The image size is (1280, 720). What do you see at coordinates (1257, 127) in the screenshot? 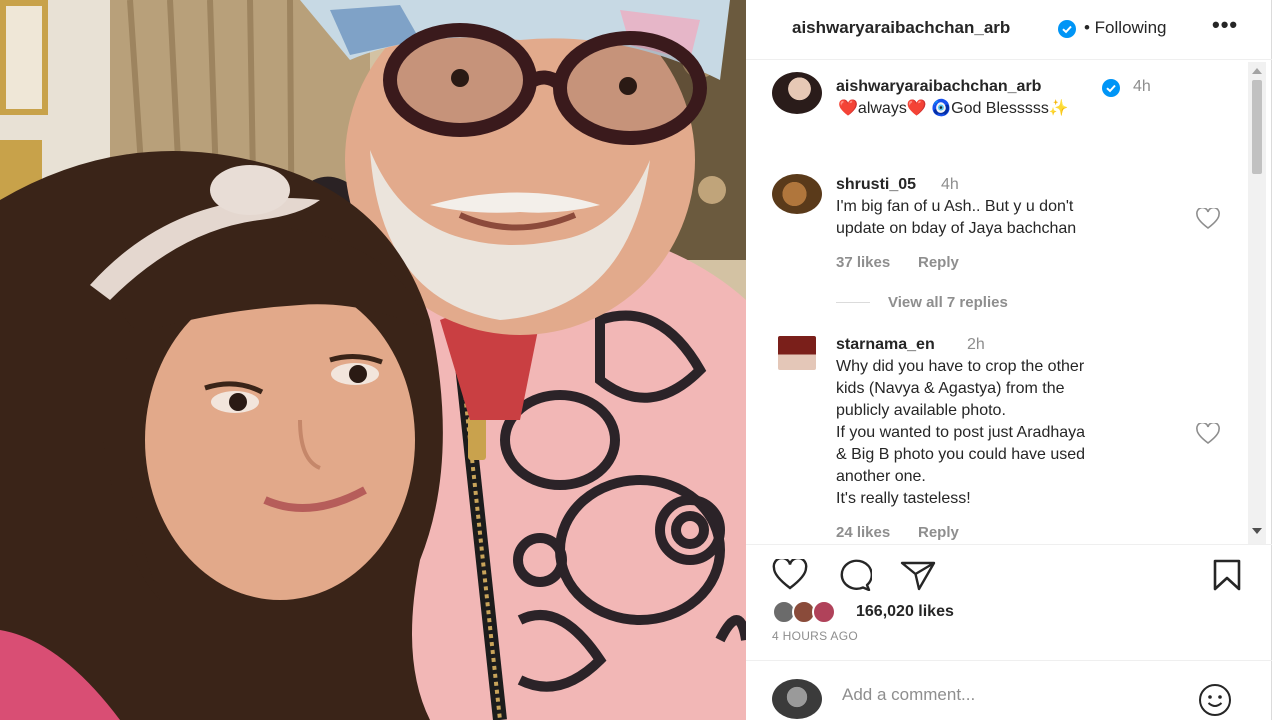
I see `scrollbar-thumb` at bounding box center [1257, 127].